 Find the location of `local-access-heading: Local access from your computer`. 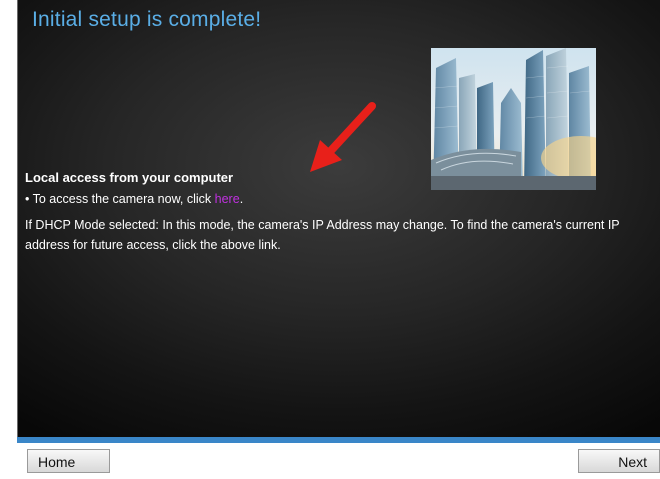

local-access-heading: Local access from your computer is located at coordinates (129, 177).